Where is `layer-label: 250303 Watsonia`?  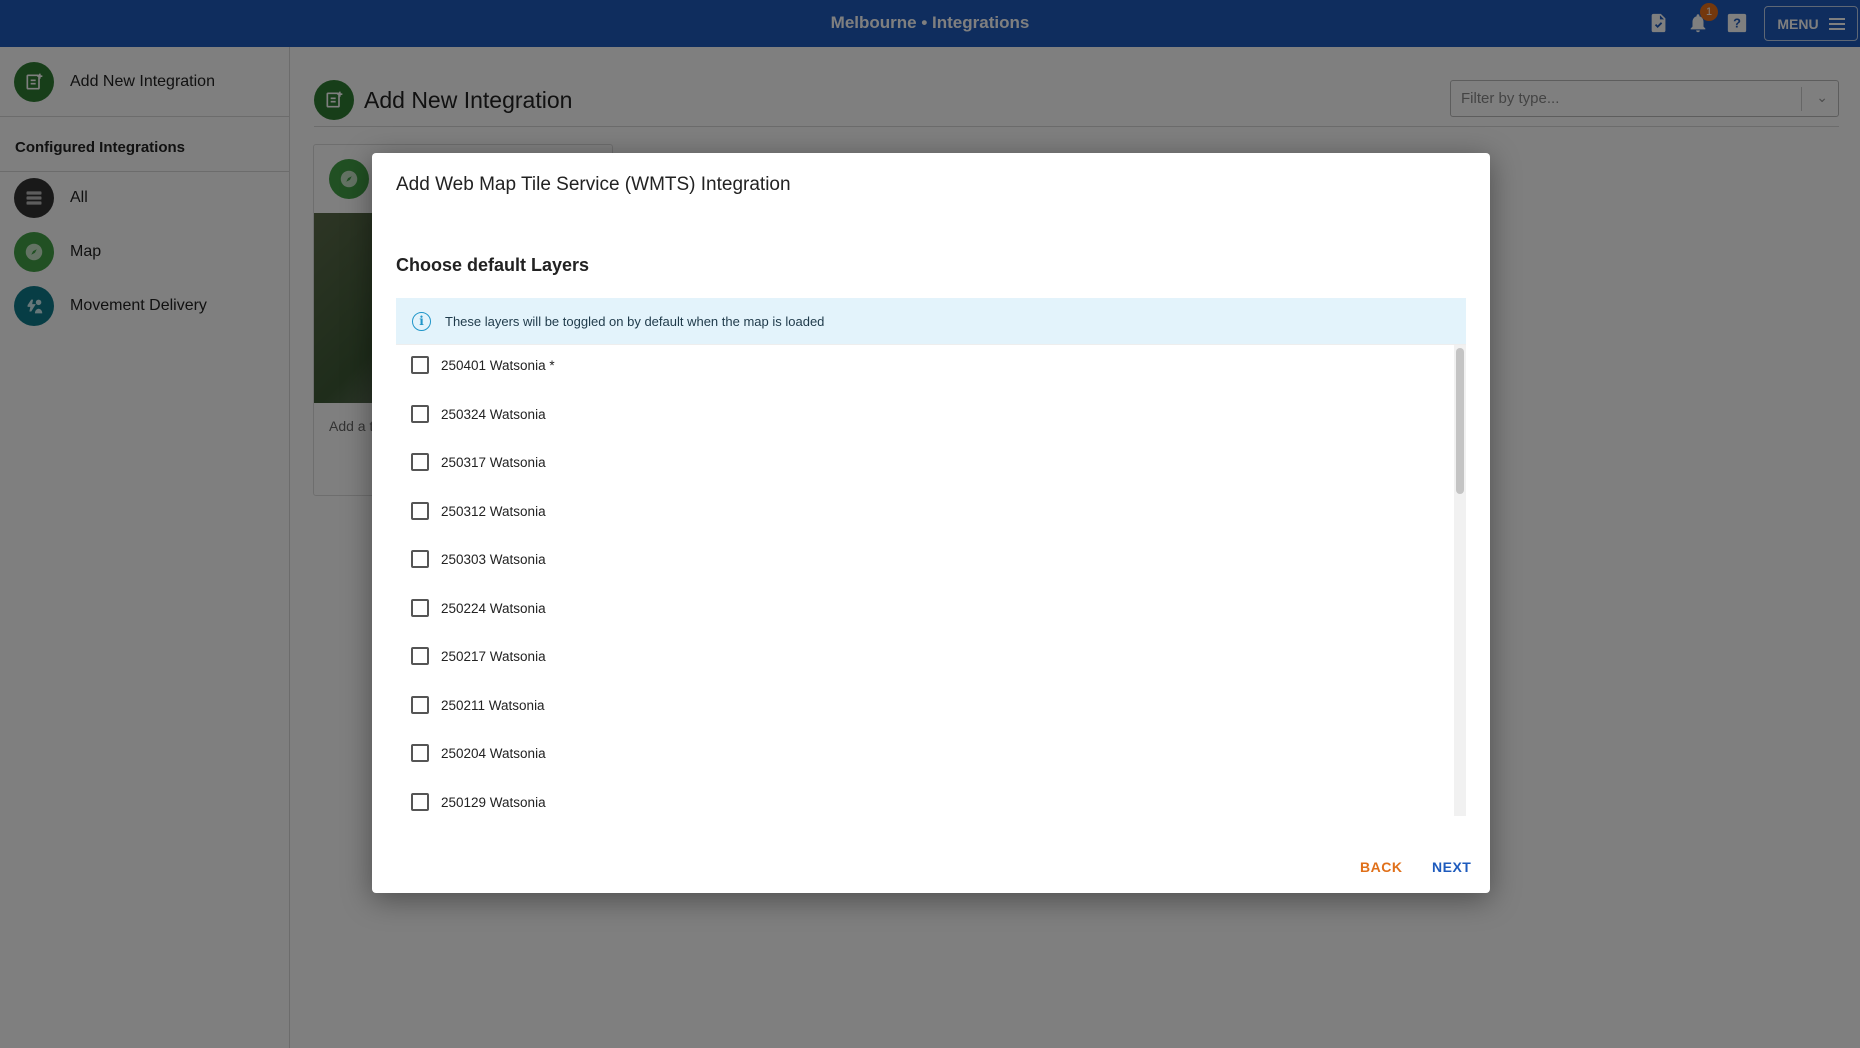
layer-label: 250303 Watsonia is located at coordinates (493, 559).